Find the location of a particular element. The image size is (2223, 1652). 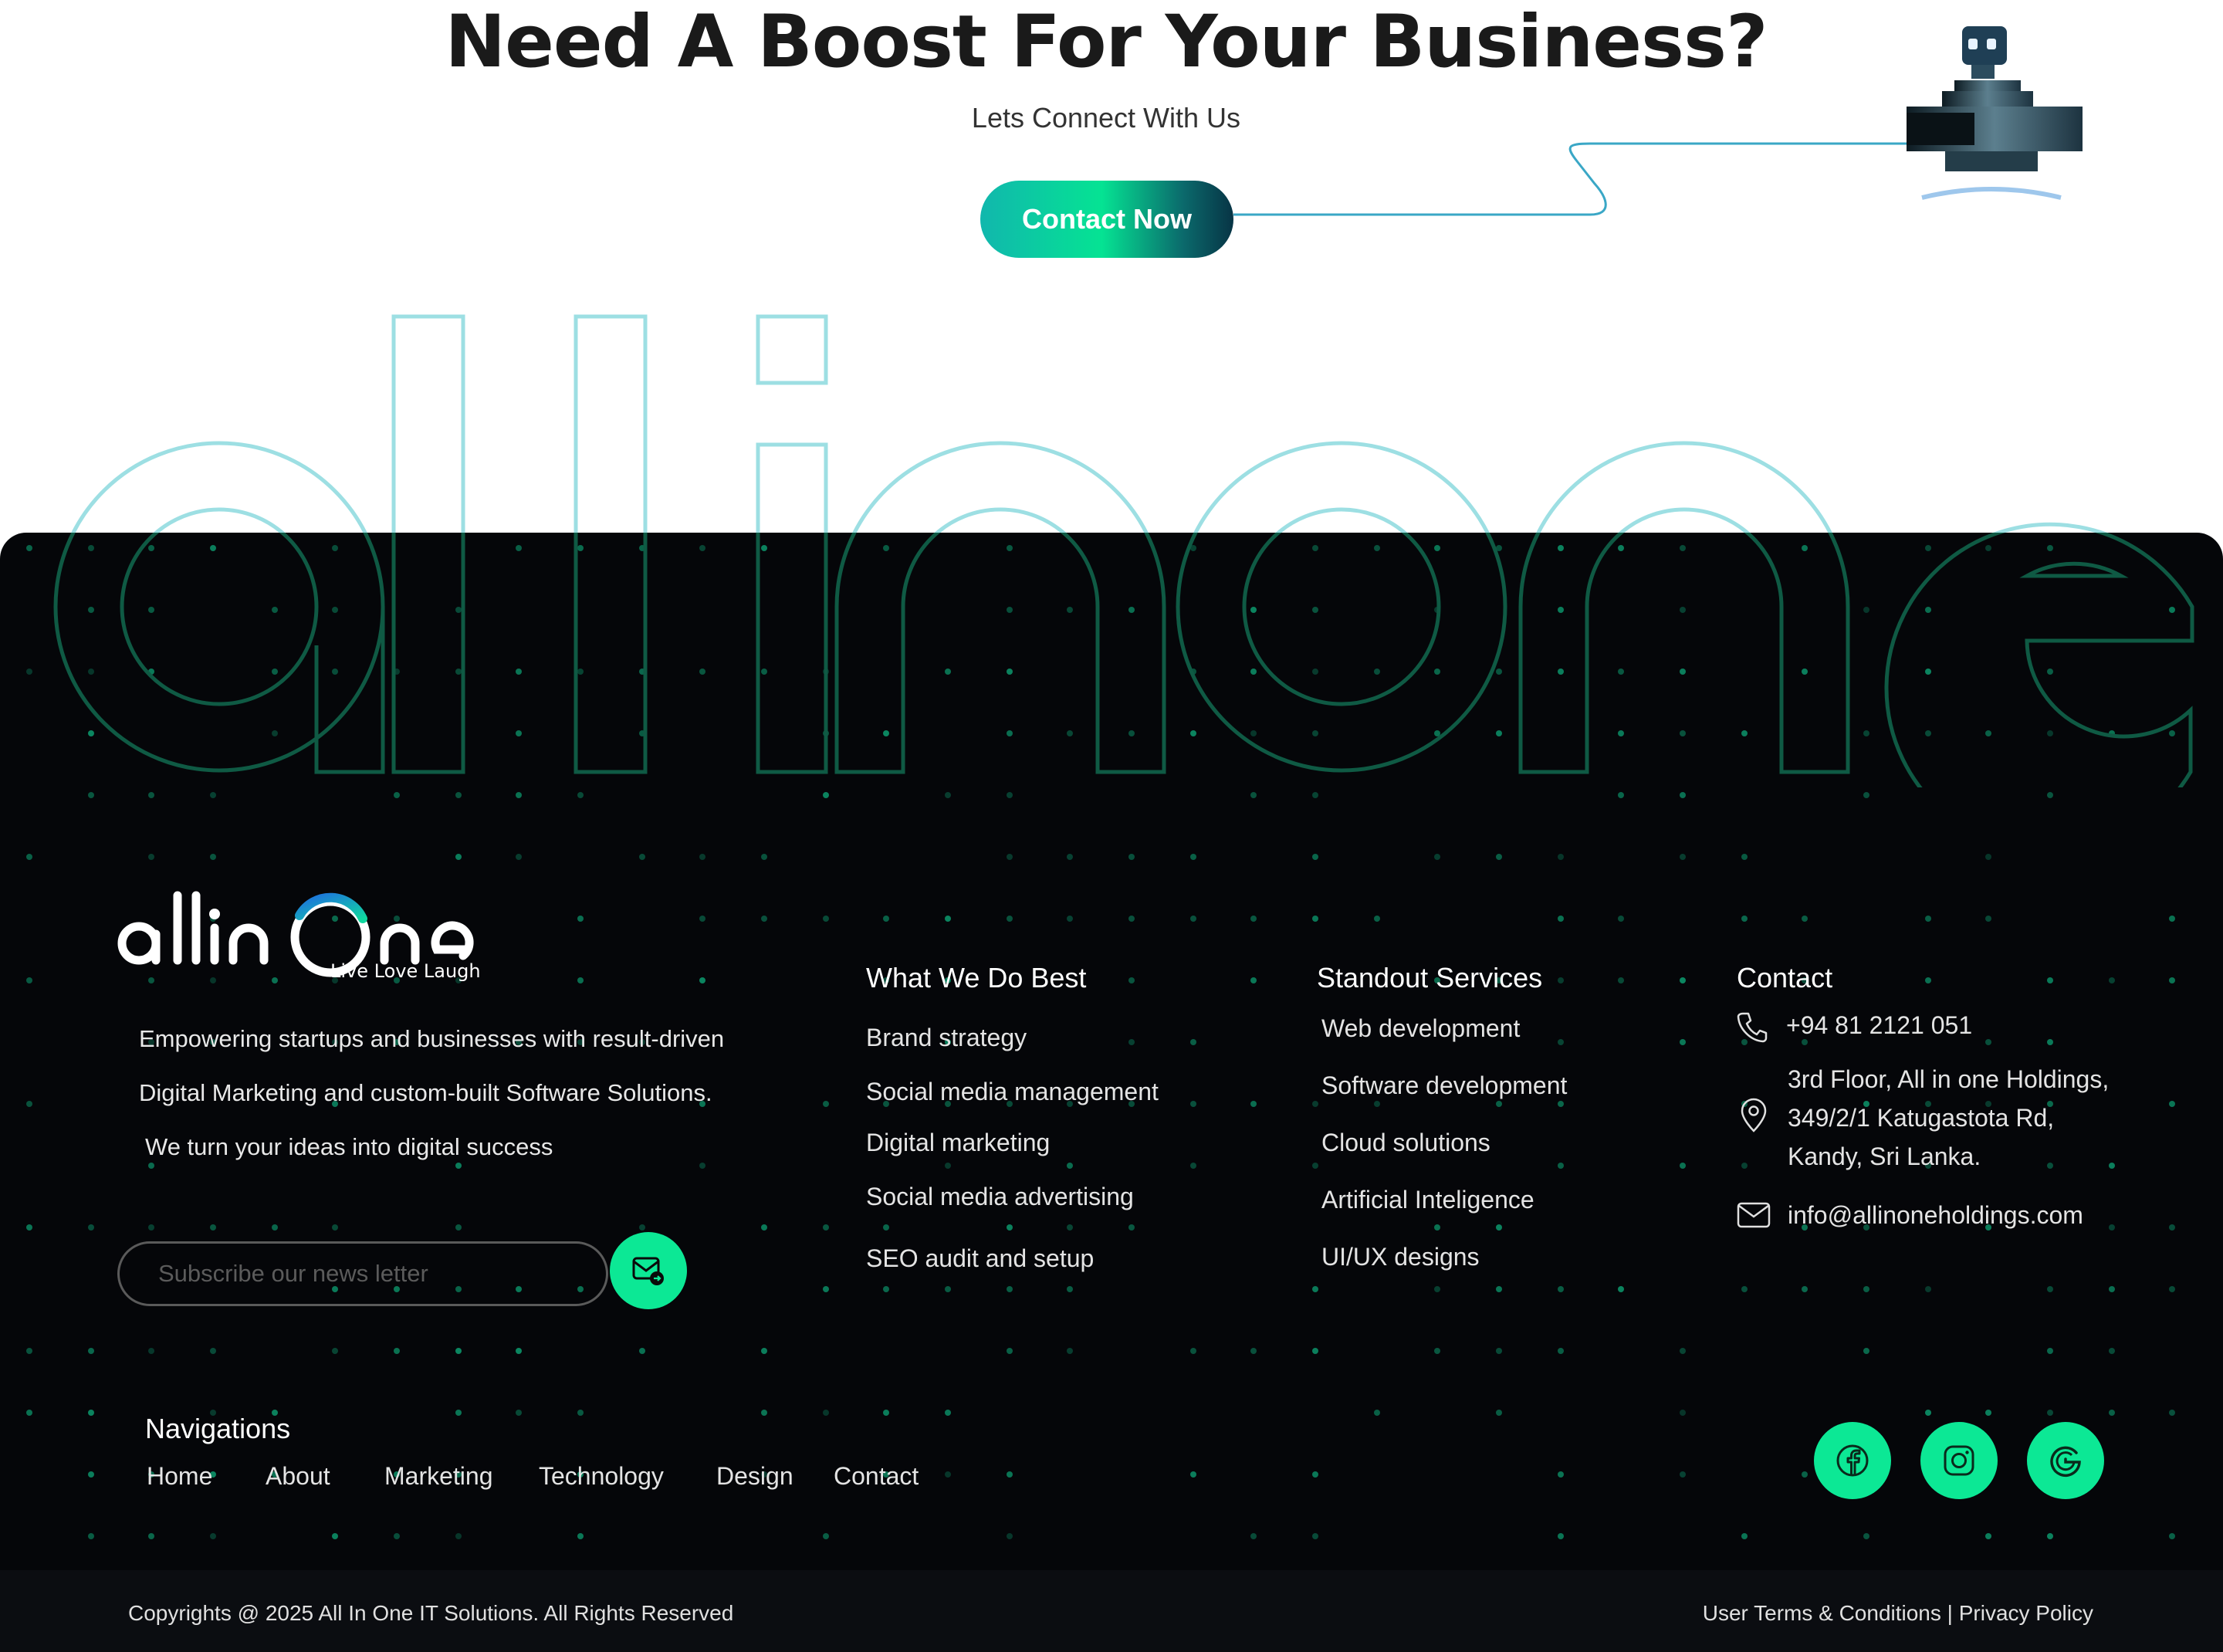

what-we-do-link-social-media-advertising: Social media advertising is located at coordinates (1000, 1197).